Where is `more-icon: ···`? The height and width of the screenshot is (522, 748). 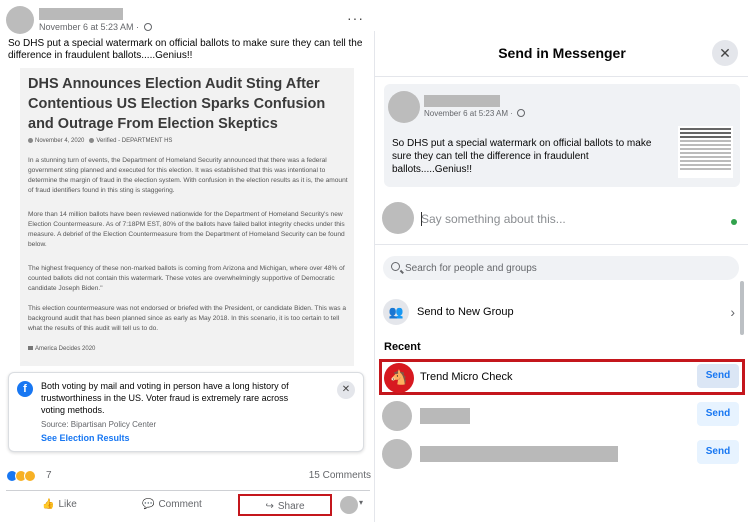
more-icon: ··· is located at coordinates (355, 18).